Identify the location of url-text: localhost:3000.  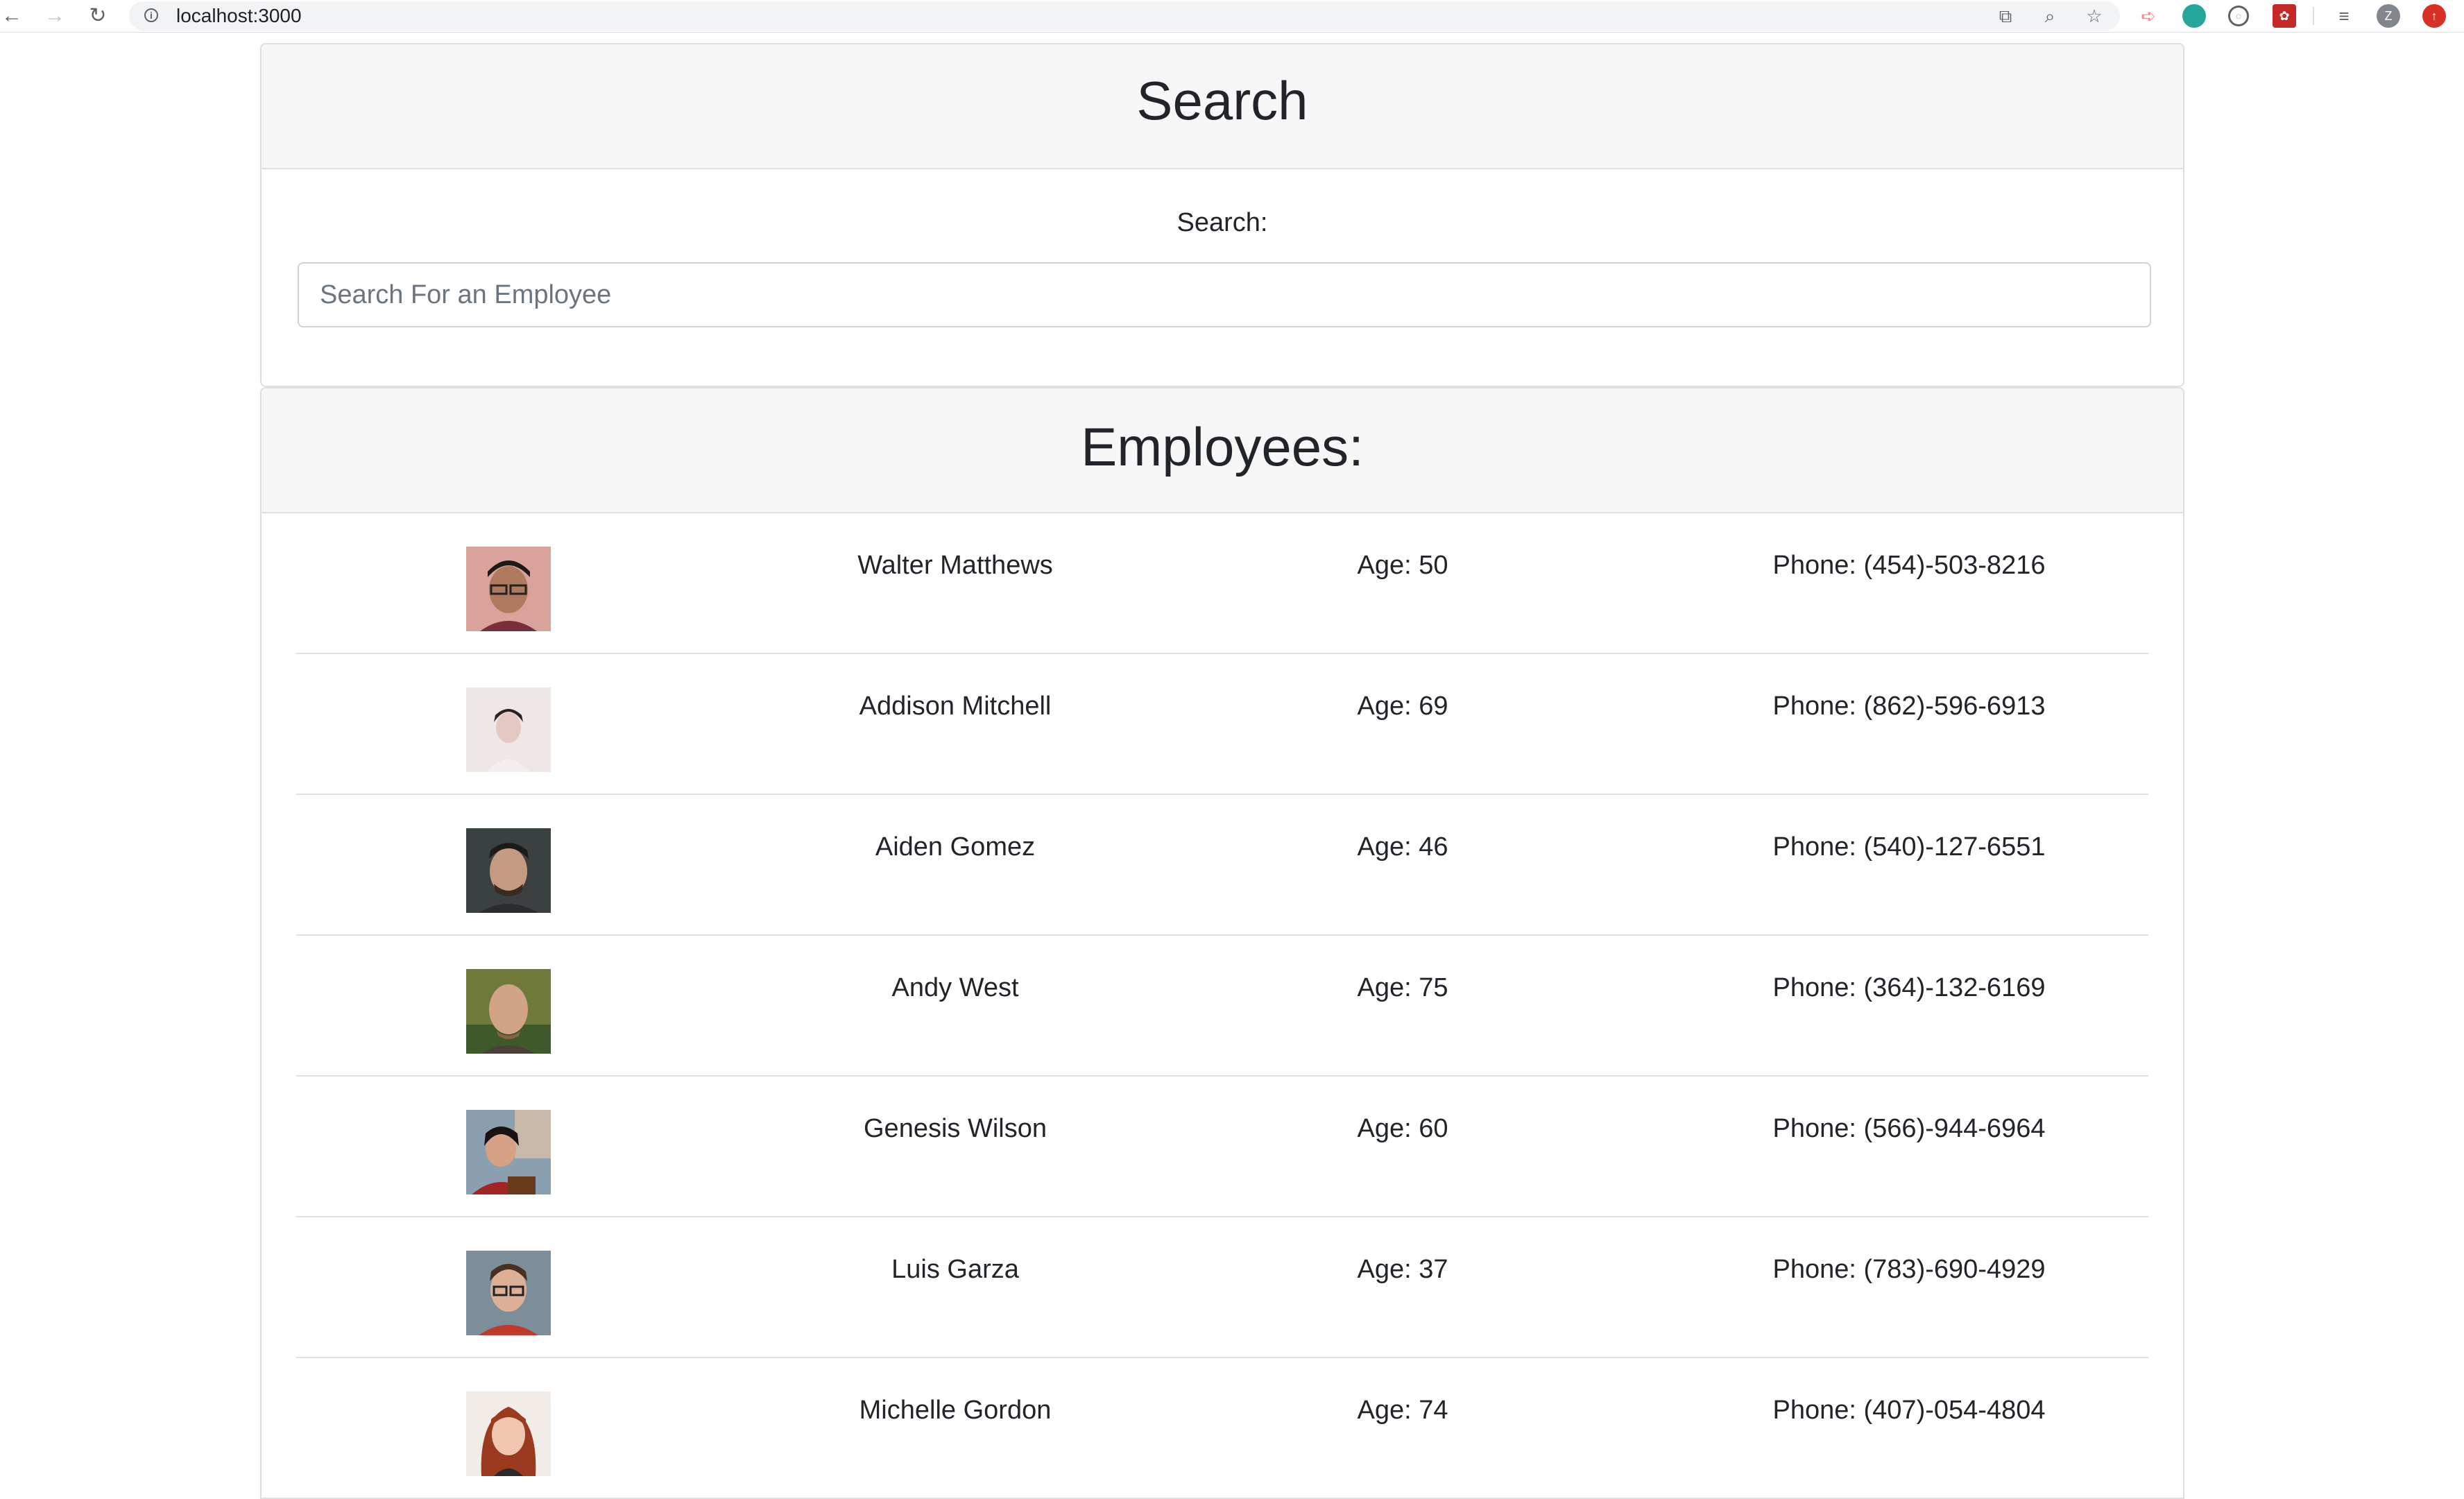
(239, 15).